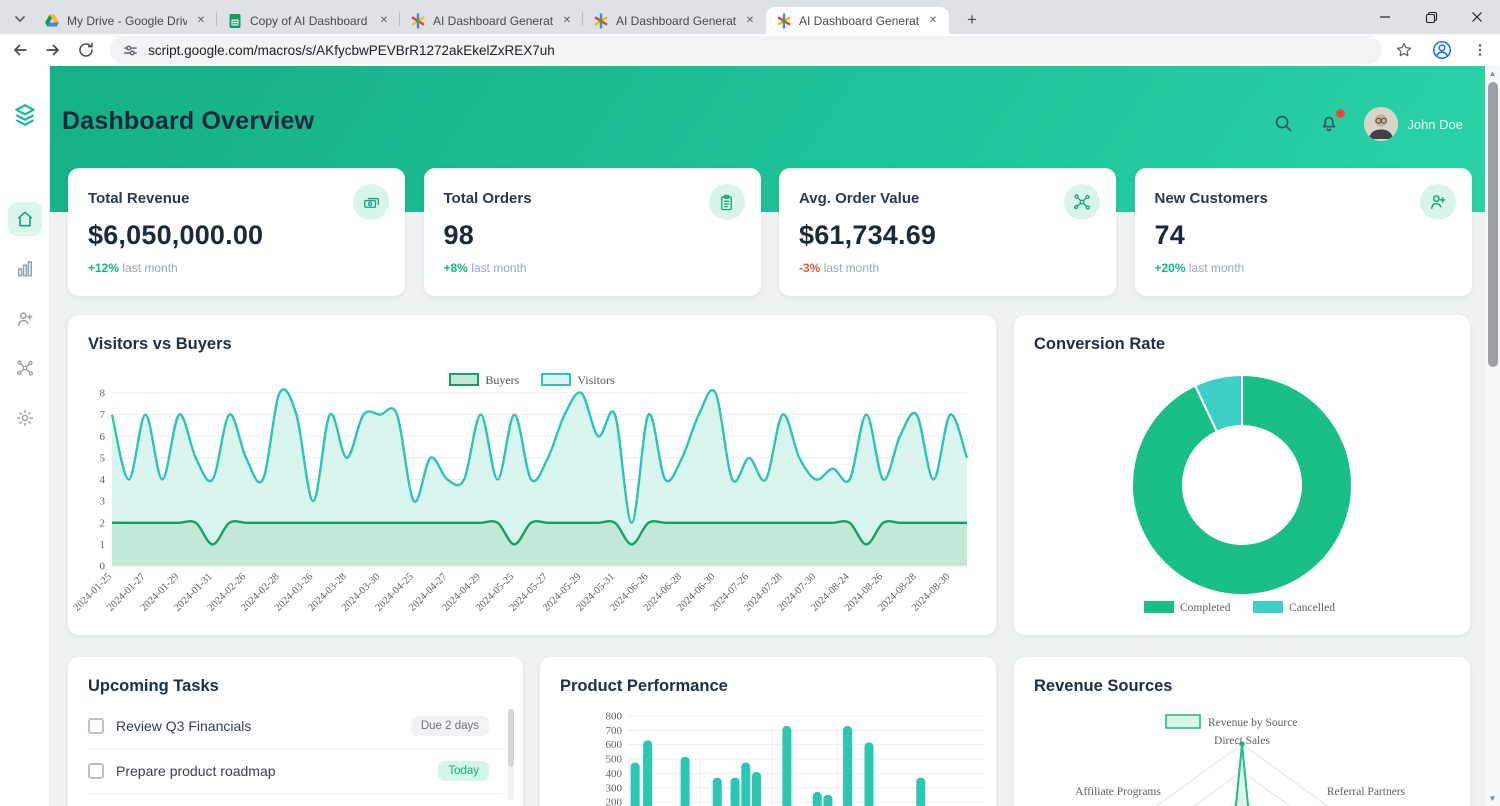  What do you see at coordinates (1242, 493) in the screenshot?
I see `conversion-rate-chart: Completed Cancelled` at bounding box center [1242, 493].